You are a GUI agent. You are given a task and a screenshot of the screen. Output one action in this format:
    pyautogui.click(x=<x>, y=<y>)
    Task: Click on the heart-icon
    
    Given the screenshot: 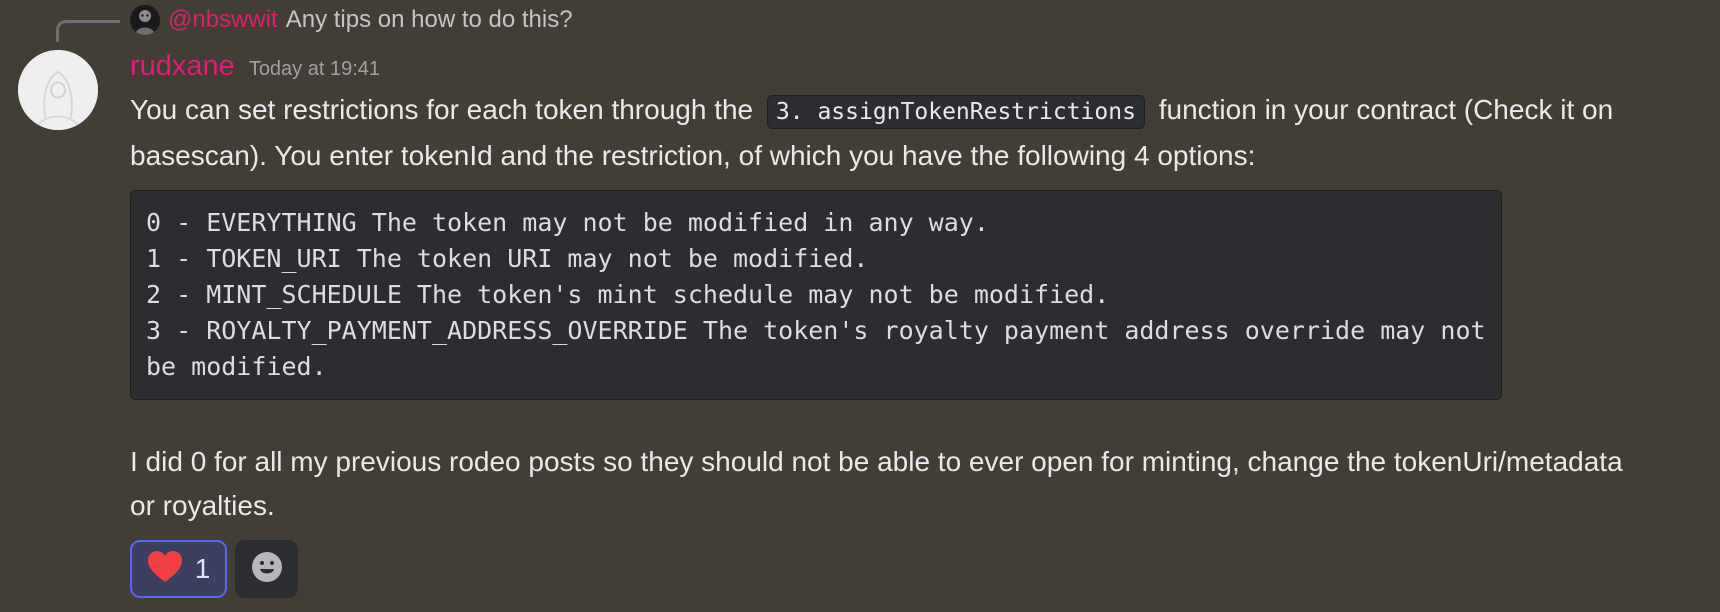 What is the action you would take?
    pyautogui.click(x=165, y=569)
    